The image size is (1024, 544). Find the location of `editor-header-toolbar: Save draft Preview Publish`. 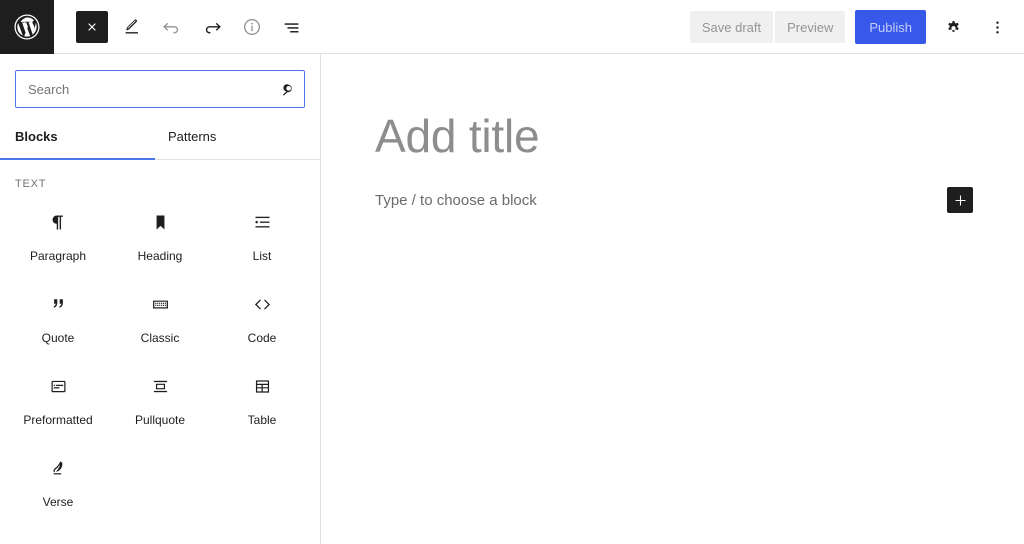

editor-header-toolbar: Save draft Preview Publish is located at coordinates (512, 27).